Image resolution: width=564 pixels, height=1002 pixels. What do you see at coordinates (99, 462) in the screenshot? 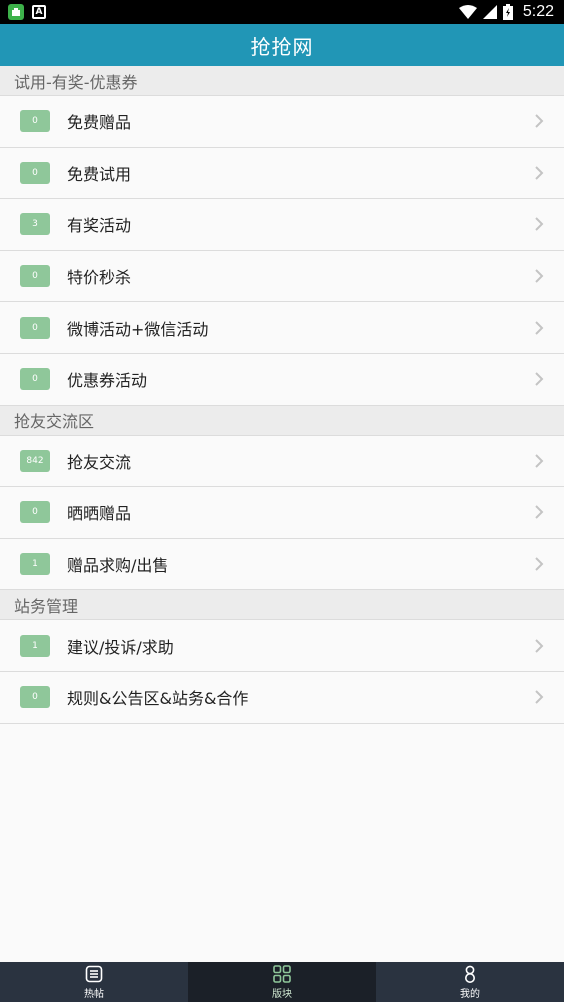
I see `item-label: 抢友交流` at bounding box center [99, 462].